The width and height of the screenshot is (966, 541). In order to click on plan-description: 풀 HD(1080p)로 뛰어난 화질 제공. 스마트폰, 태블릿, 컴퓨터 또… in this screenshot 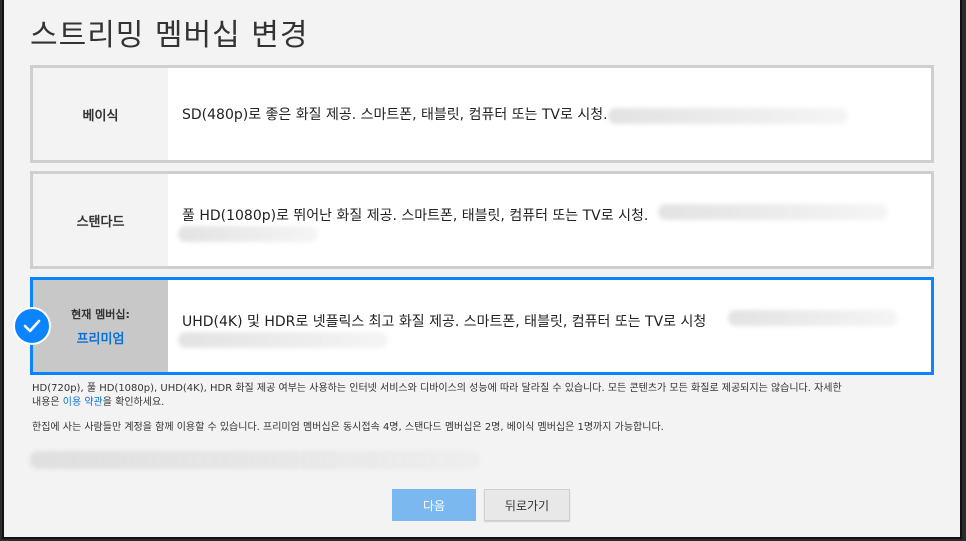, I will do `click(549, 220)`.